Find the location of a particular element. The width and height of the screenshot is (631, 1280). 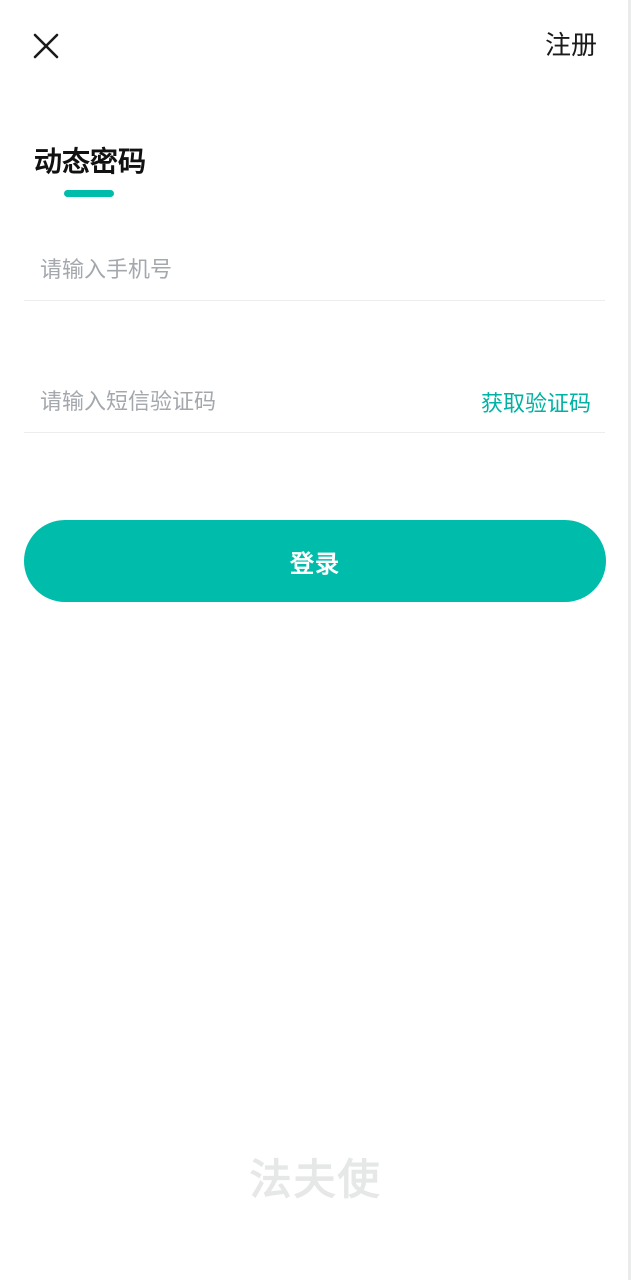

sms-code-input is located at coordinates (252, 402).